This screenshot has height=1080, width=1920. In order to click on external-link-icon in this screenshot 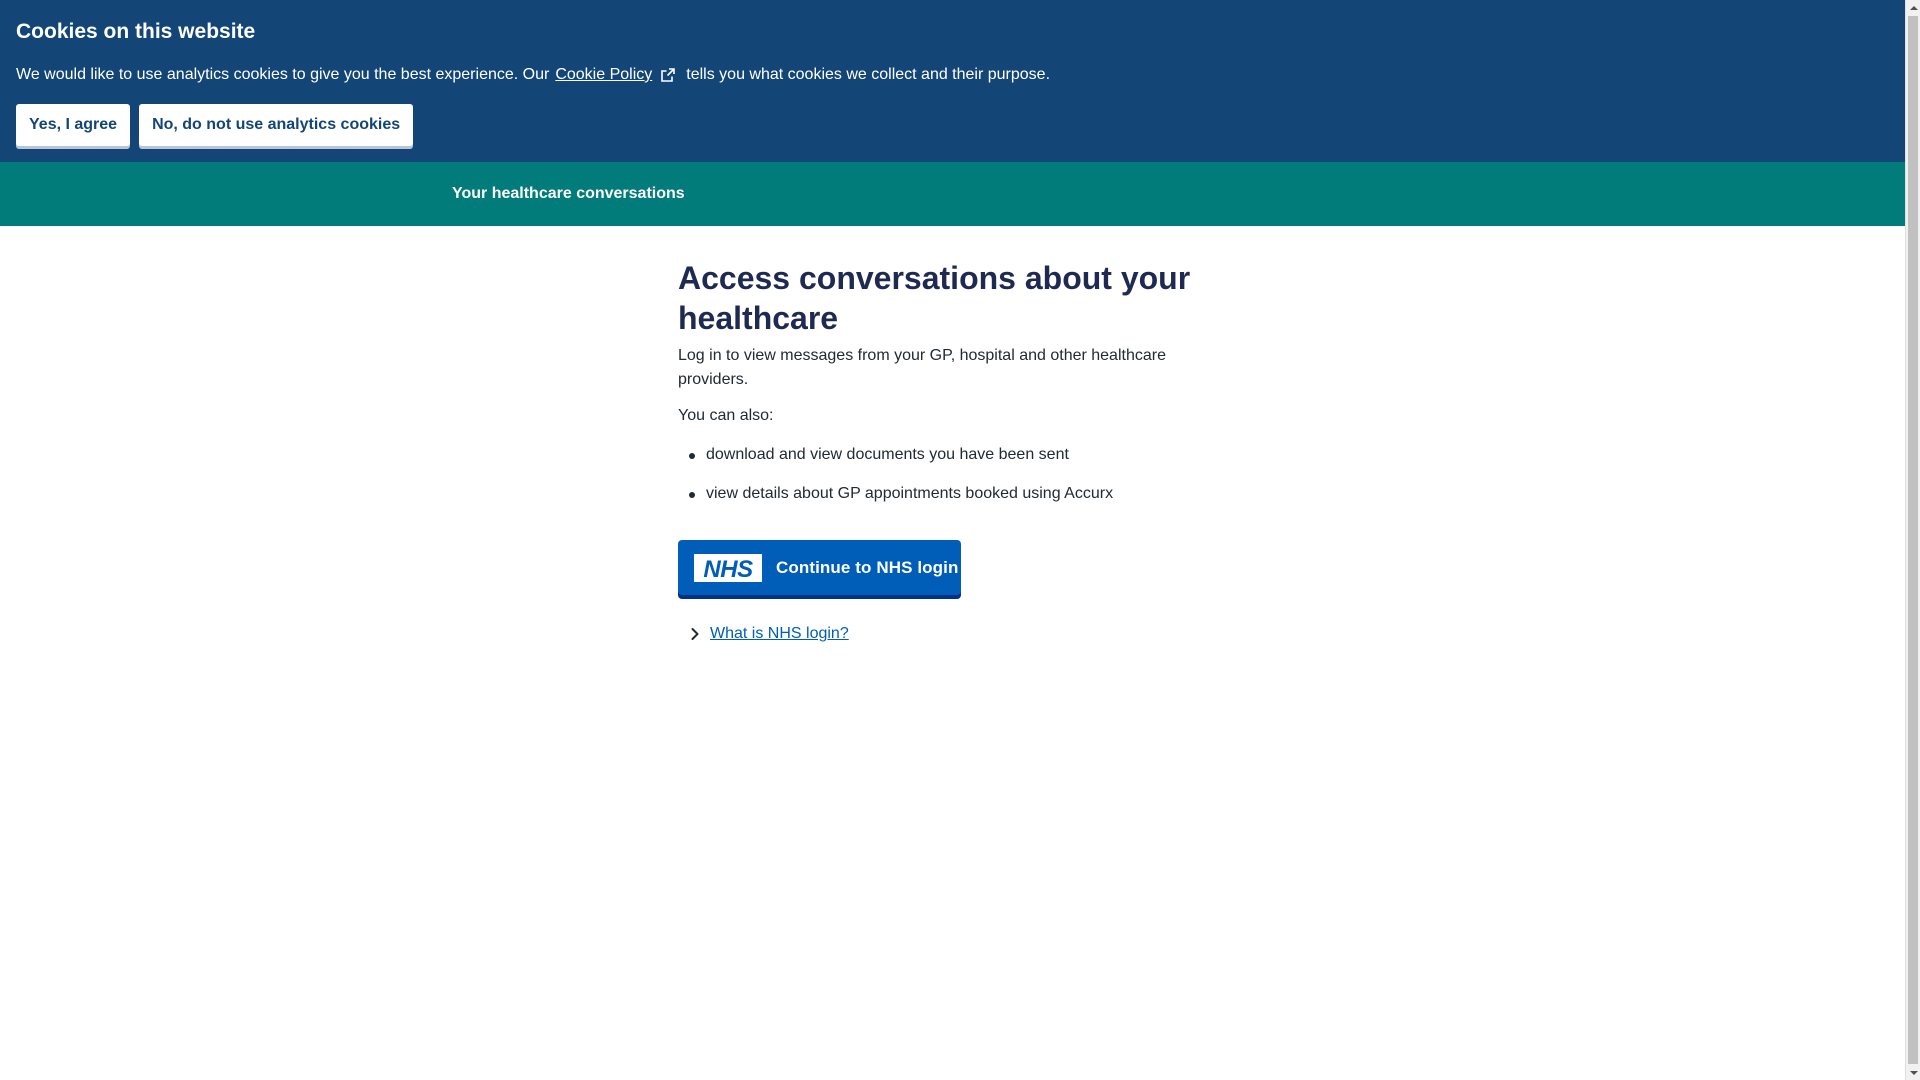, I will do `click(668, 75)`.